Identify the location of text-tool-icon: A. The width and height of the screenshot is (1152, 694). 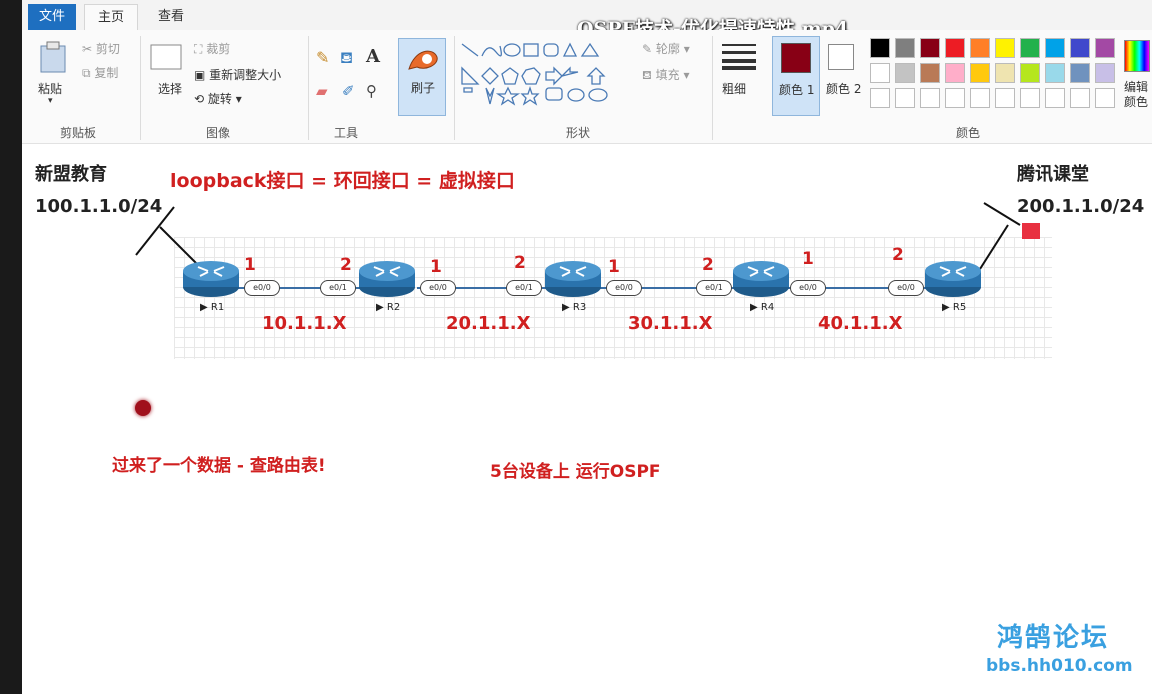
(373, 56).